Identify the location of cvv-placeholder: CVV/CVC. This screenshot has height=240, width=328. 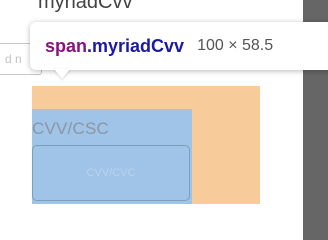
(111, 173).